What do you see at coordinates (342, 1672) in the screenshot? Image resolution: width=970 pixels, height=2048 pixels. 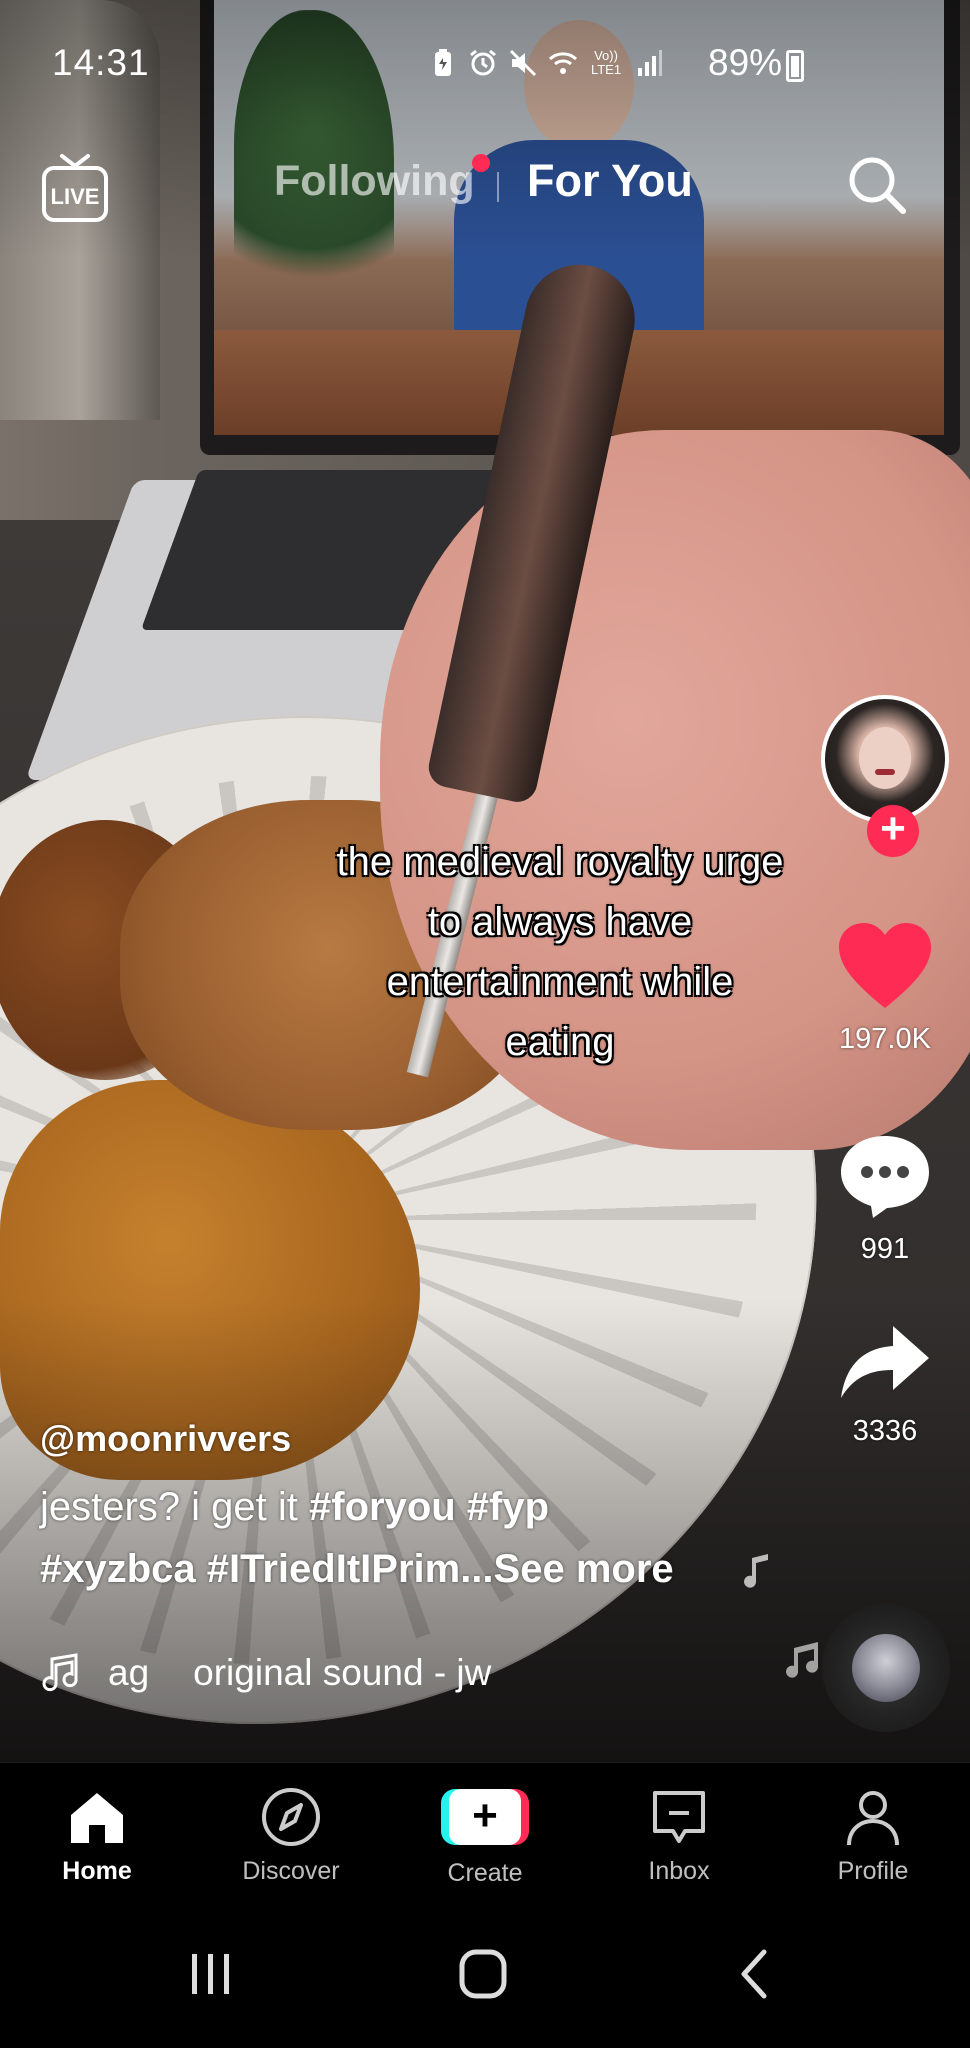 I see `music-title: original sound - jw` at bounding box center [342, 1672].